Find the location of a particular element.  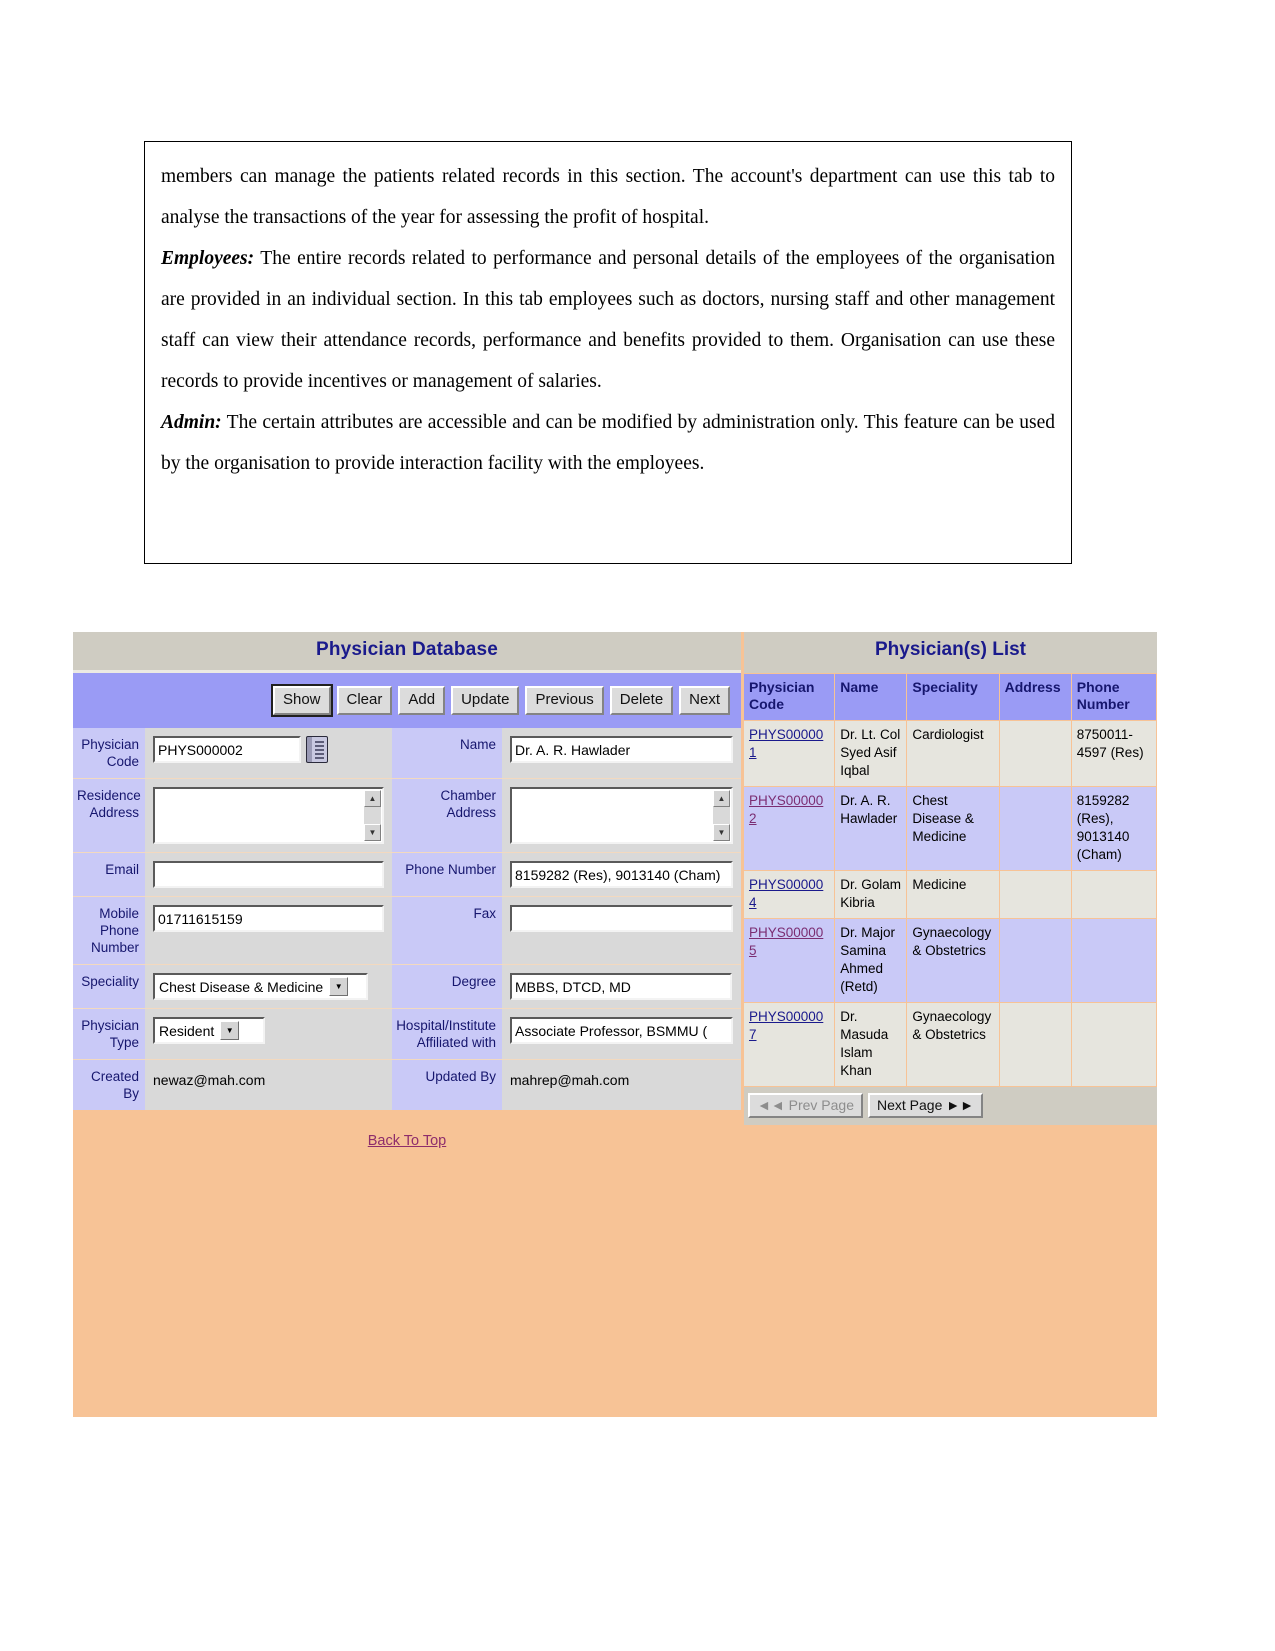

back-to-top-area: Back To Top is located at coordinates (407, 1140).